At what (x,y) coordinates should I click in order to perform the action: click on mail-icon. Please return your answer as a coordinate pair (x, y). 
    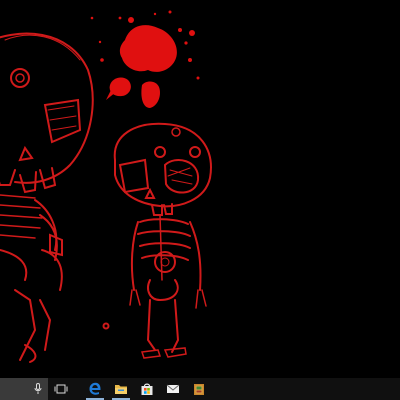
    Looking at the image, I should click on (173, 389).